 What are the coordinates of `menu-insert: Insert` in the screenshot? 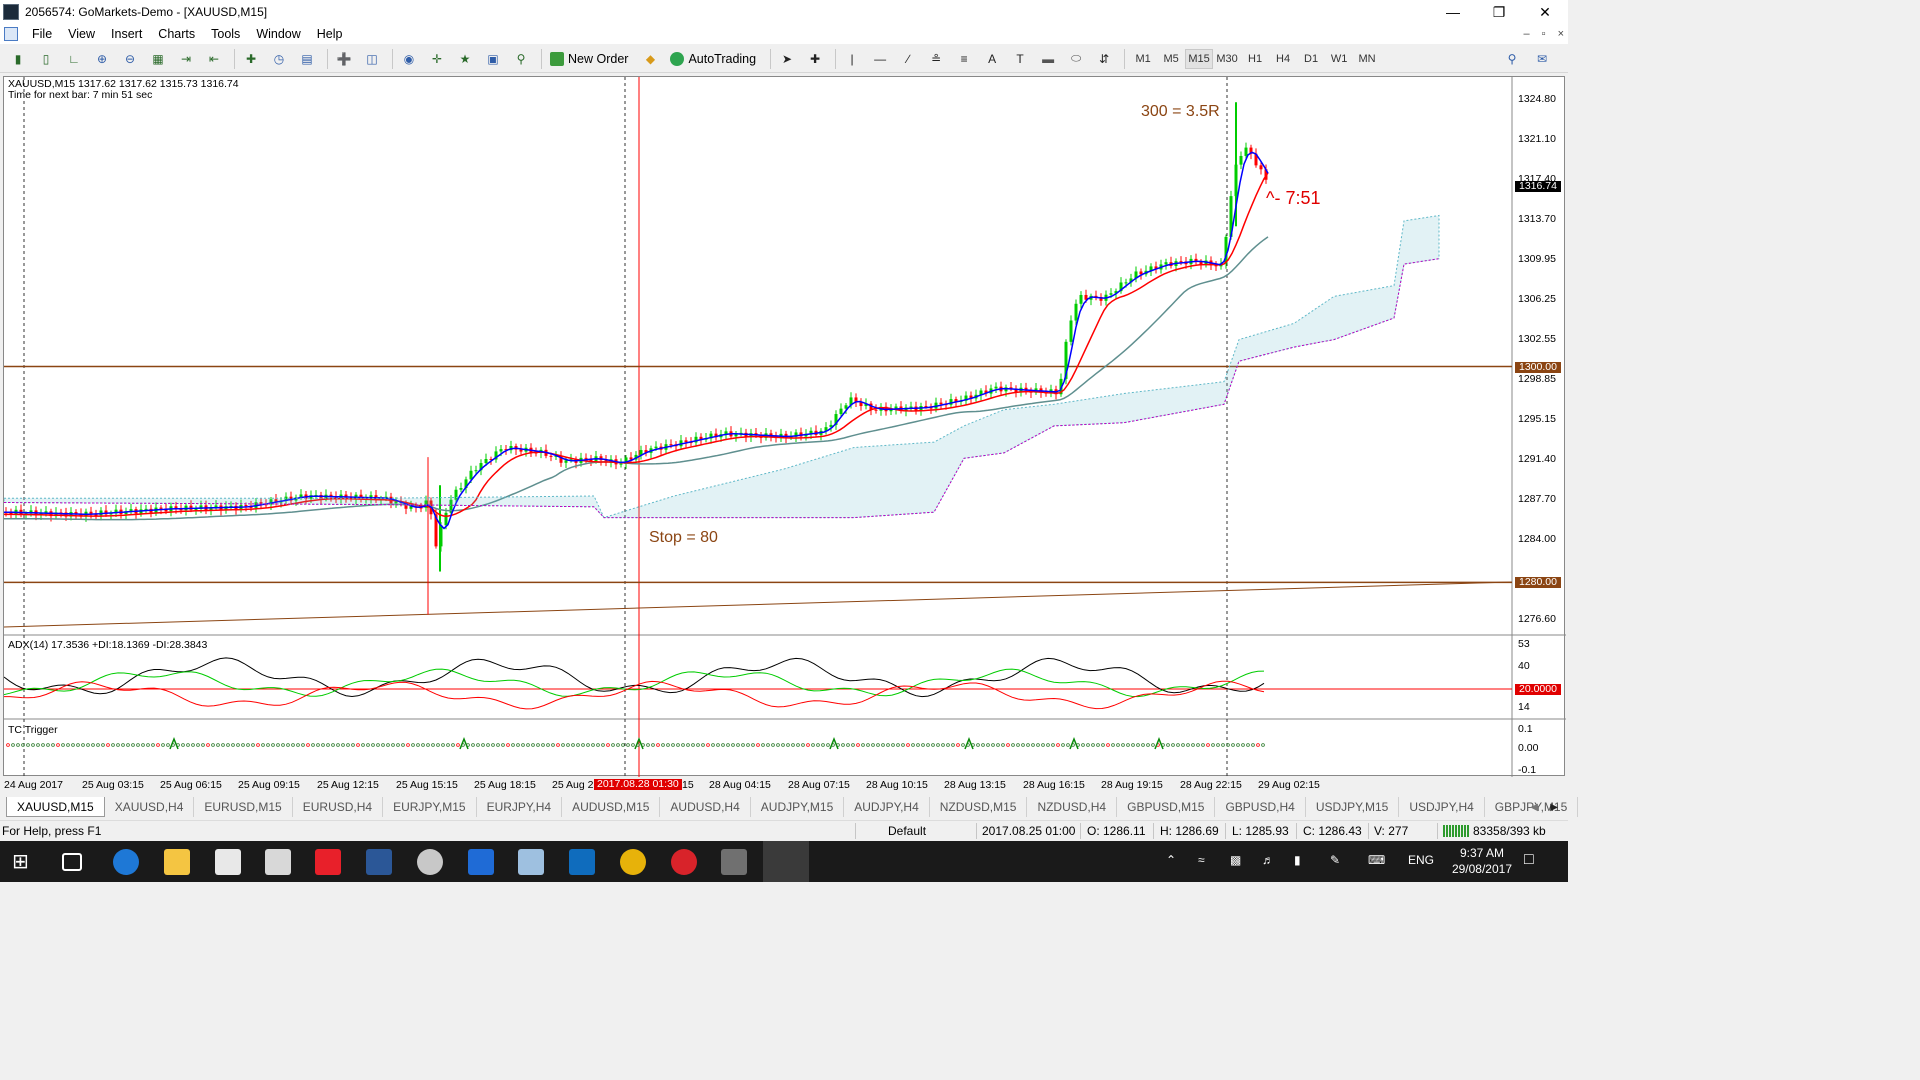 It's located at (126, 34).